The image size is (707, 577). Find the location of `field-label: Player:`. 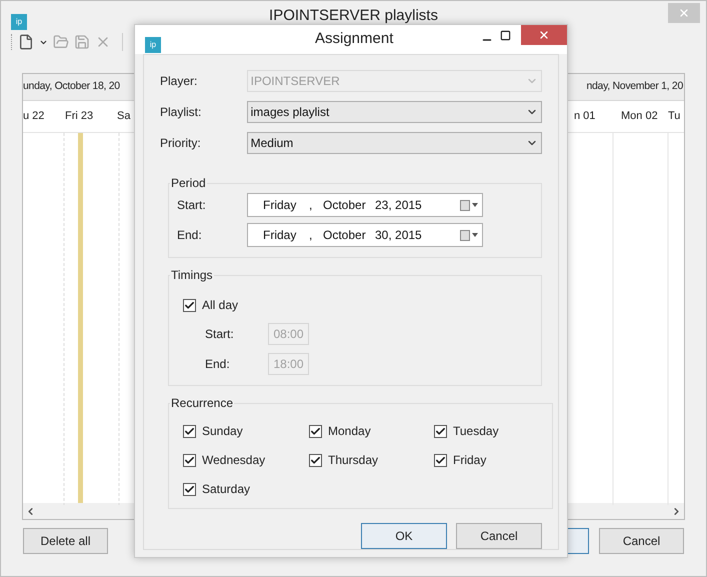

field-label: Player: is located at coordinates (179, 81).